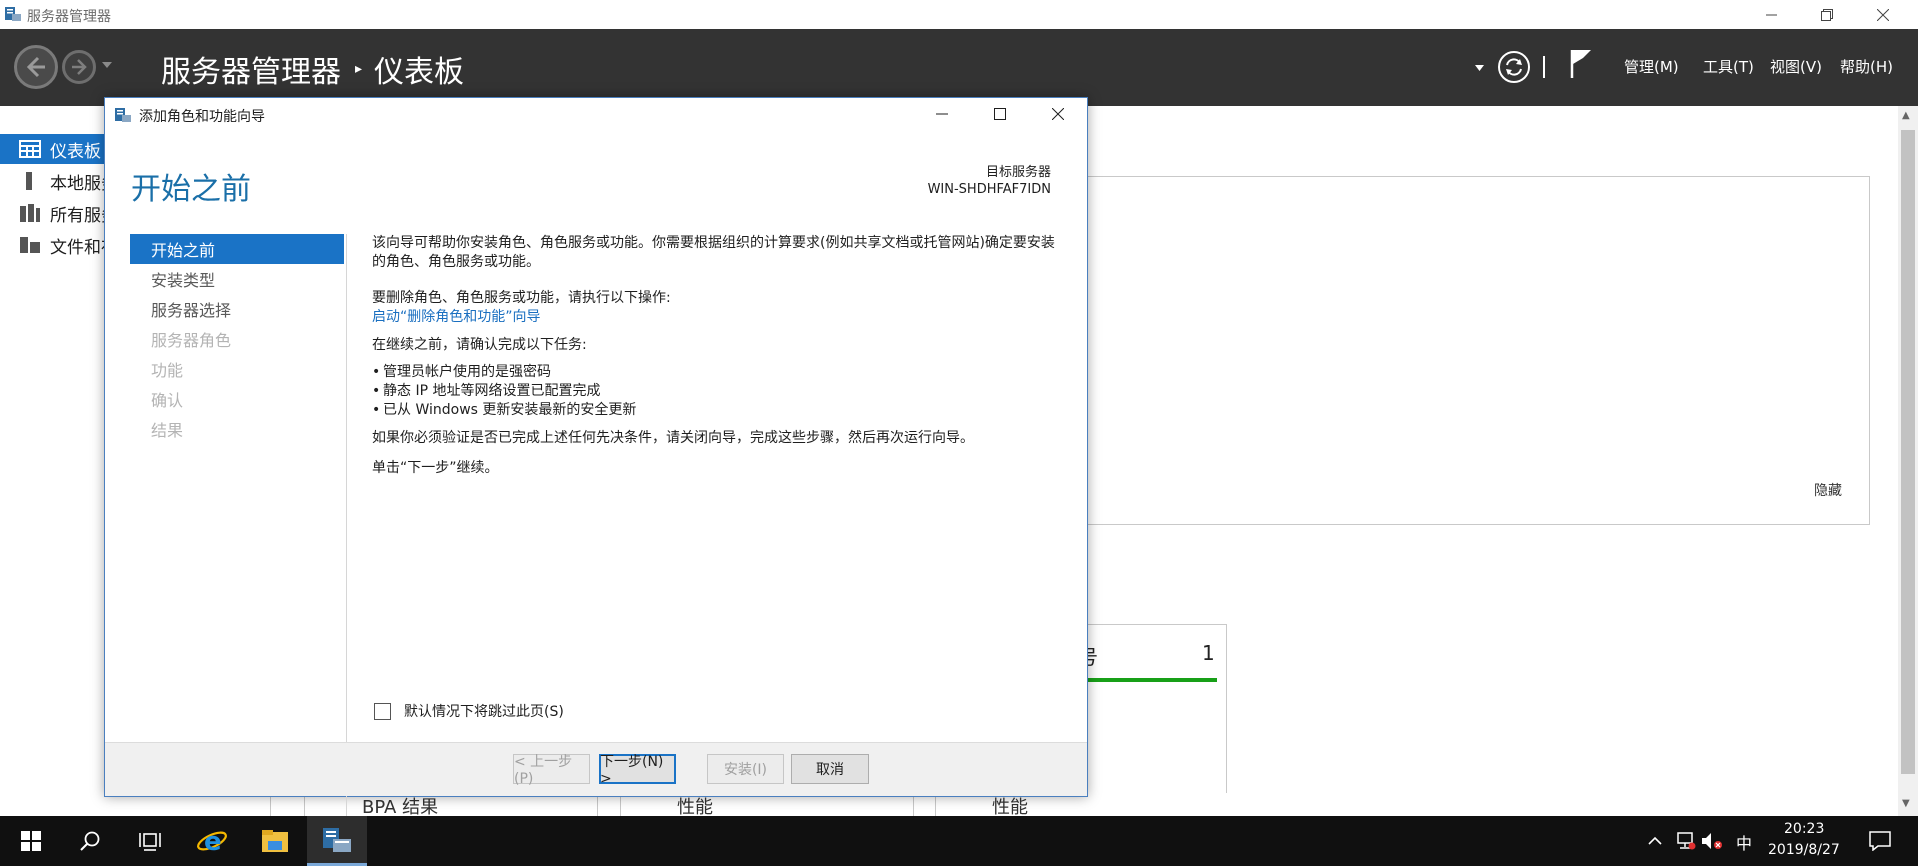  I want to click on dialog-close-button, so click(1058, 114).